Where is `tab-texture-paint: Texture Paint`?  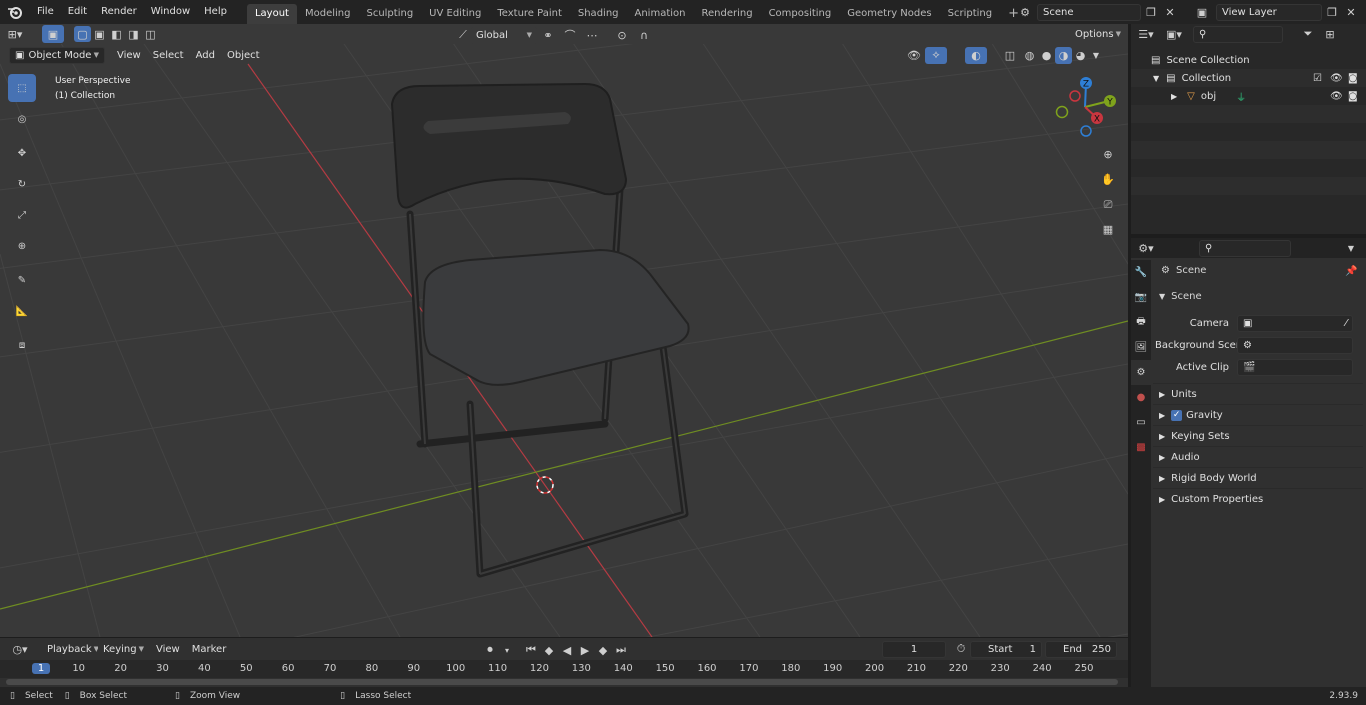
tab-texture-paint: Texture Paint is located at coordinates (529, 14).